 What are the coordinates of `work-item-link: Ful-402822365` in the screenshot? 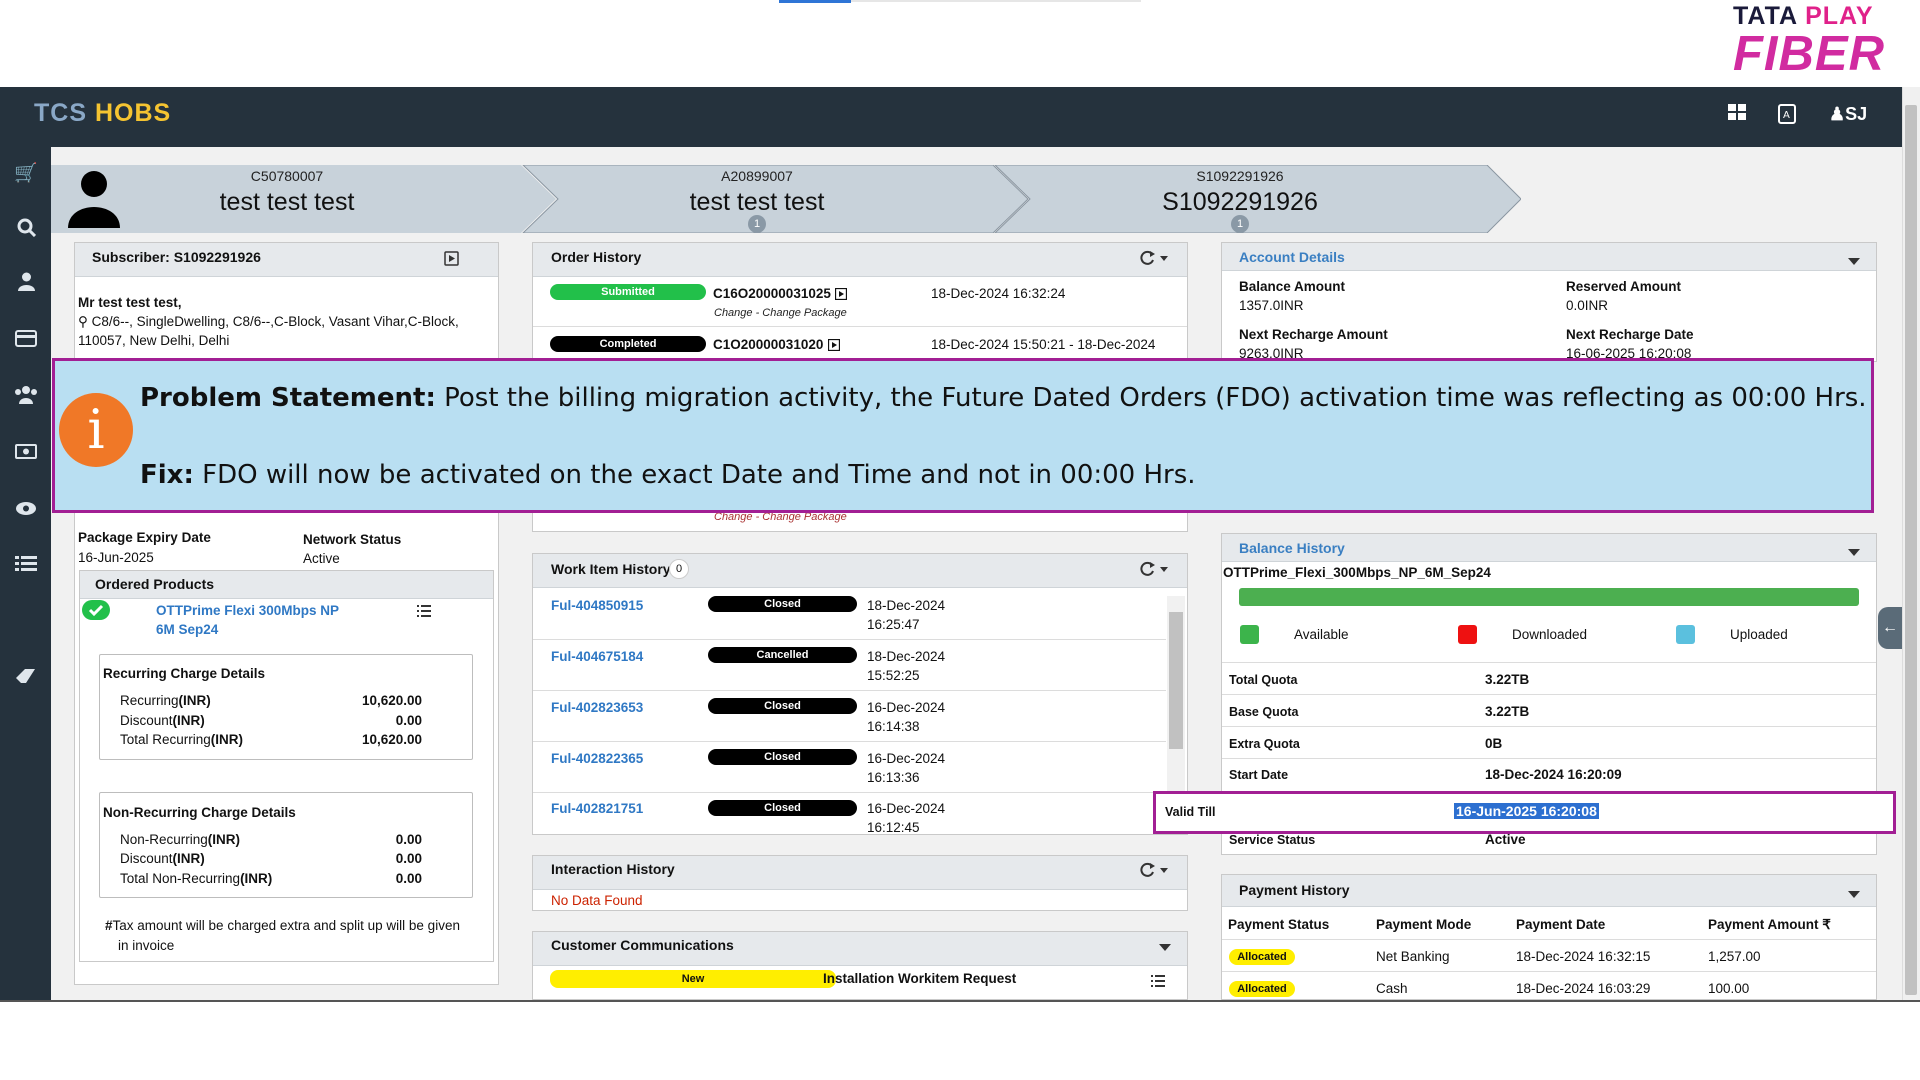 It's located at (597, 758).